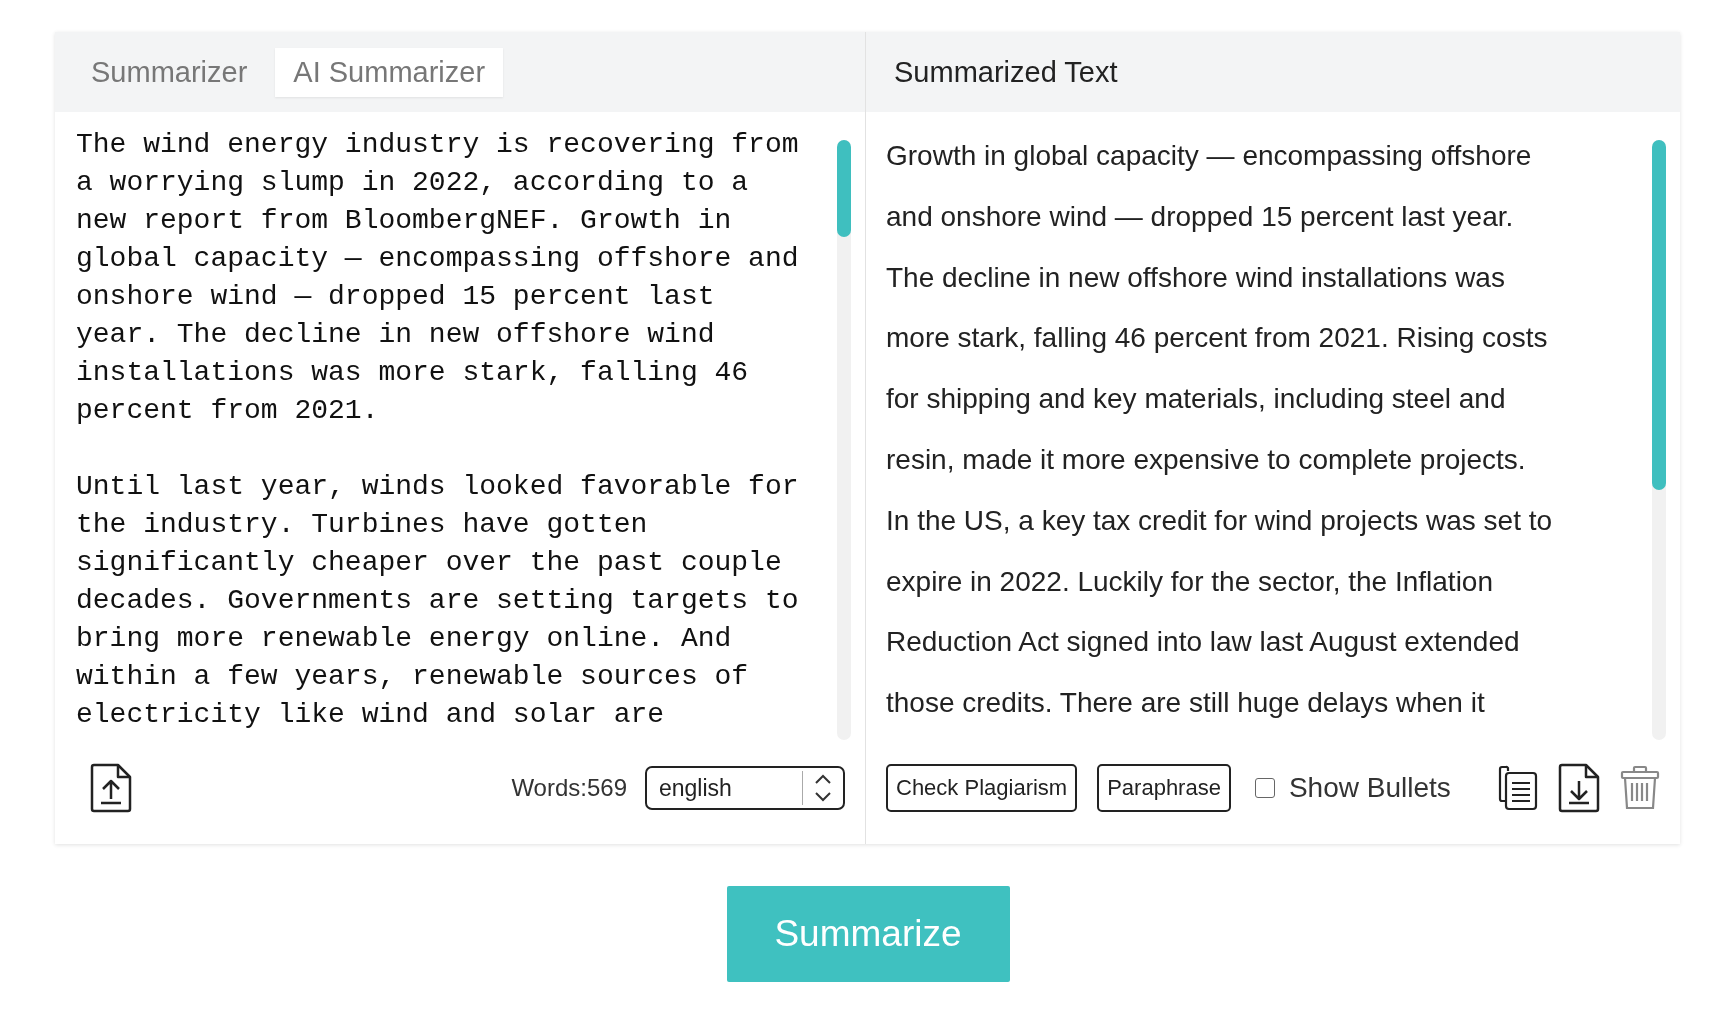 This screenshot has width=1736, height=1020. Describe the element at coordinates (169, 72) in the screenshot. I see `tab: Summarizer` at that location.